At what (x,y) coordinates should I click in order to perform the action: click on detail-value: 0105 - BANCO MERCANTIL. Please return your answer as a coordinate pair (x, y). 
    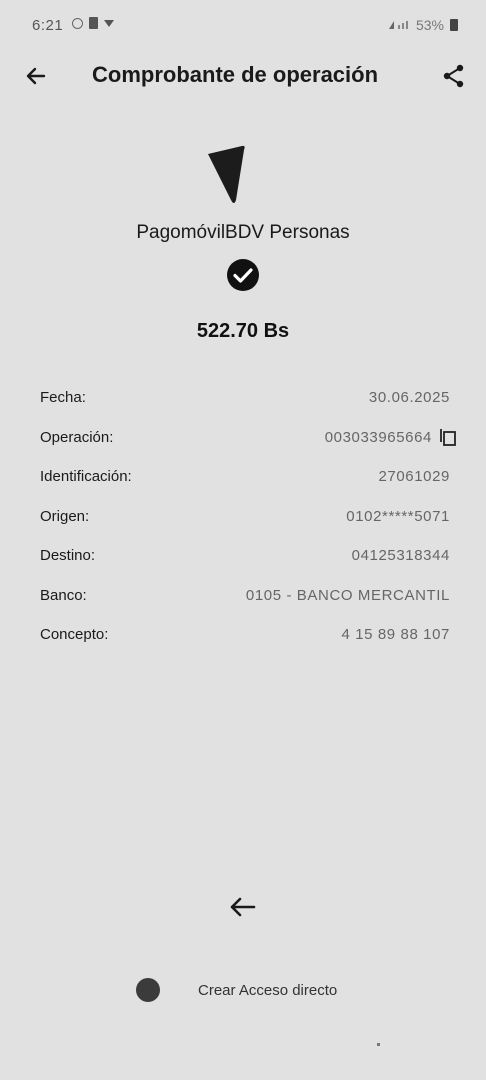
    Looking at the image, I should click on (347, 595).